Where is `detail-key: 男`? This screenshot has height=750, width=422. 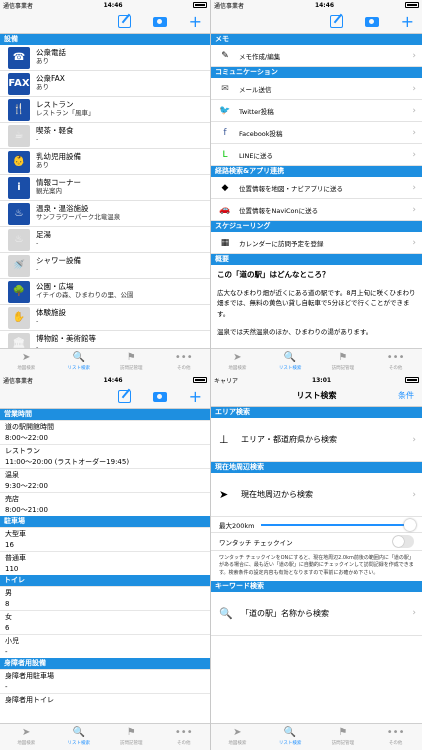
detail-key: 男 is located at coordinates (105, 592).